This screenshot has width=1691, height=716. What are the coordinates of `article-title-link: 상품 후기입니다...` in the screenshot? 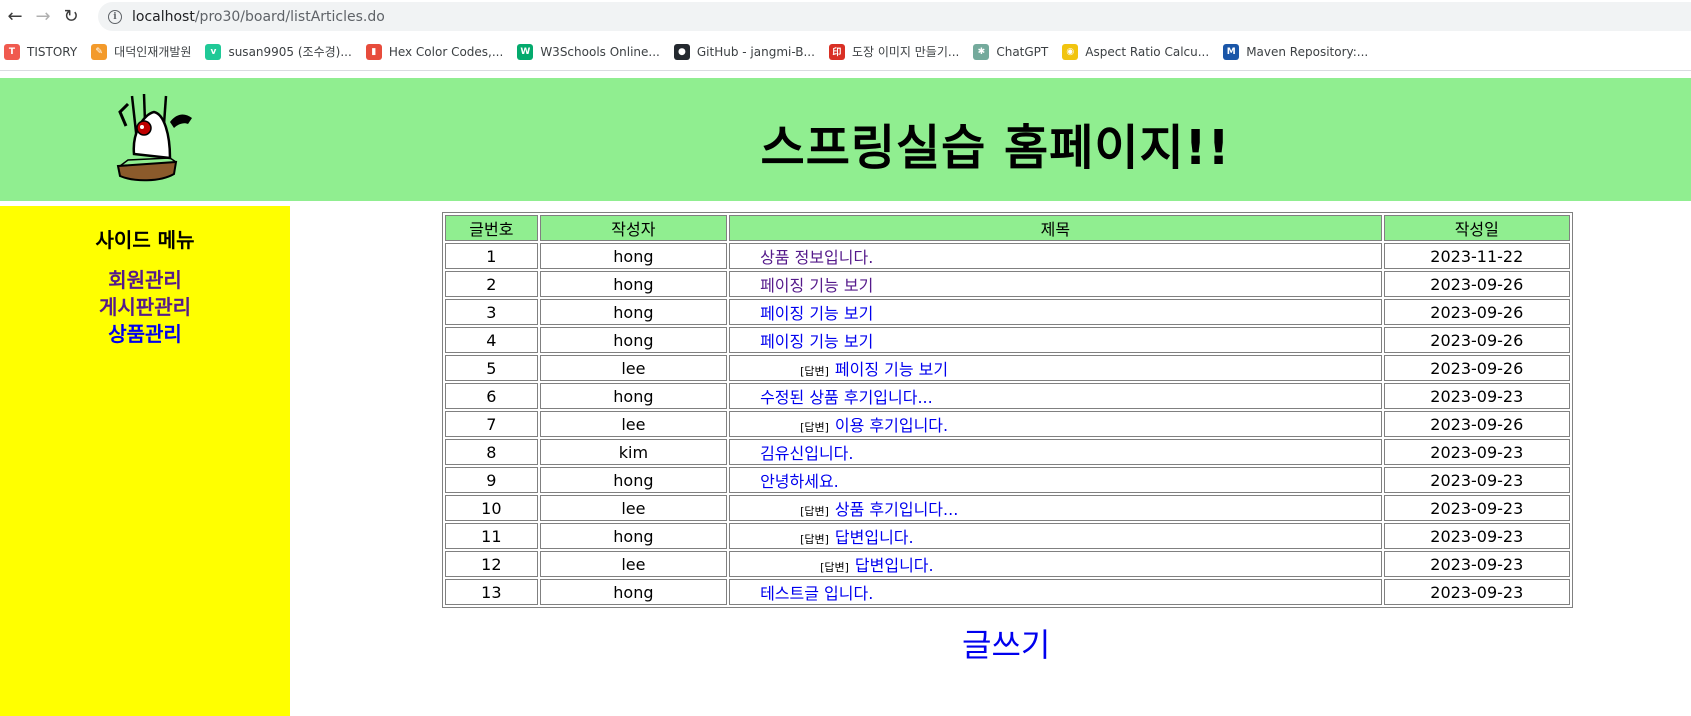 It's located at (896, 509).